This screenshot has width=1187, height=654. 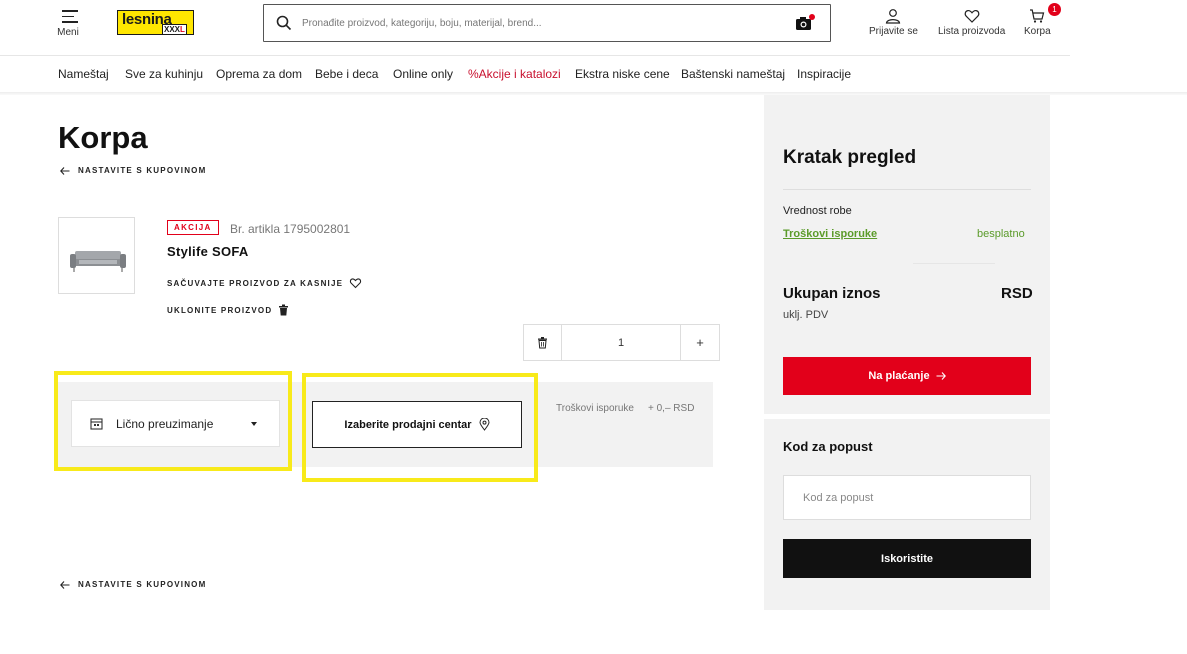 What do you see at coordinates (98, 261) in the screenshot?
I see `sofa-image` at bounding box center [98, 261].